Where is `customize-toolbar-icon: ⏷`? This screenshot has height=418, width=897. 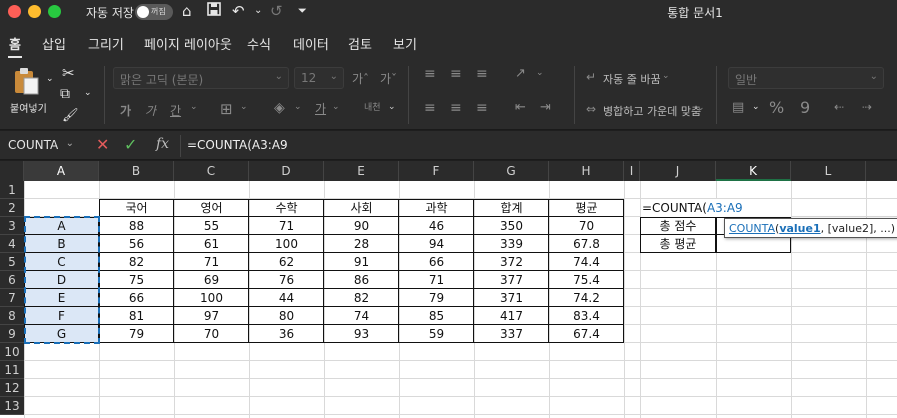 customize-toolbar-icon: ⏷ is located at coordinates (302, 11).